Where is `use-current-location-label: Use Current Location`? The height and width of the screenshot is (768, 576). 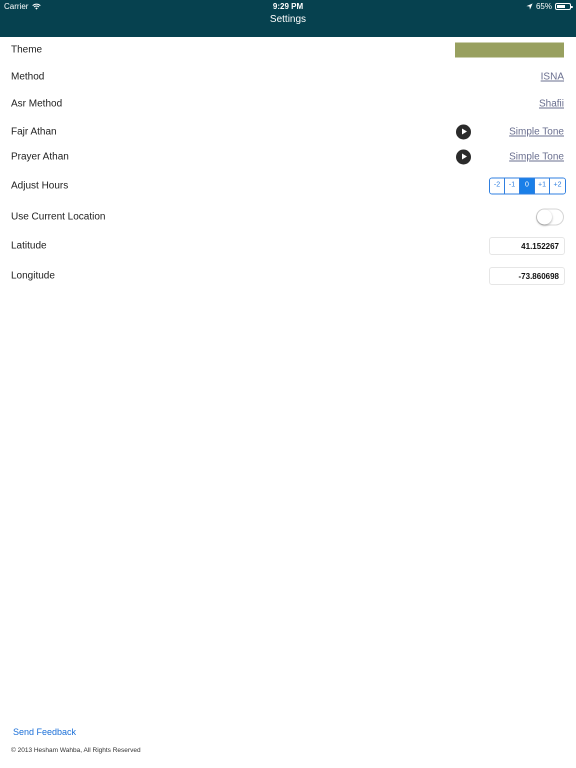
use-current-location-label: Use Current Location is located at coordinates (58, 217).